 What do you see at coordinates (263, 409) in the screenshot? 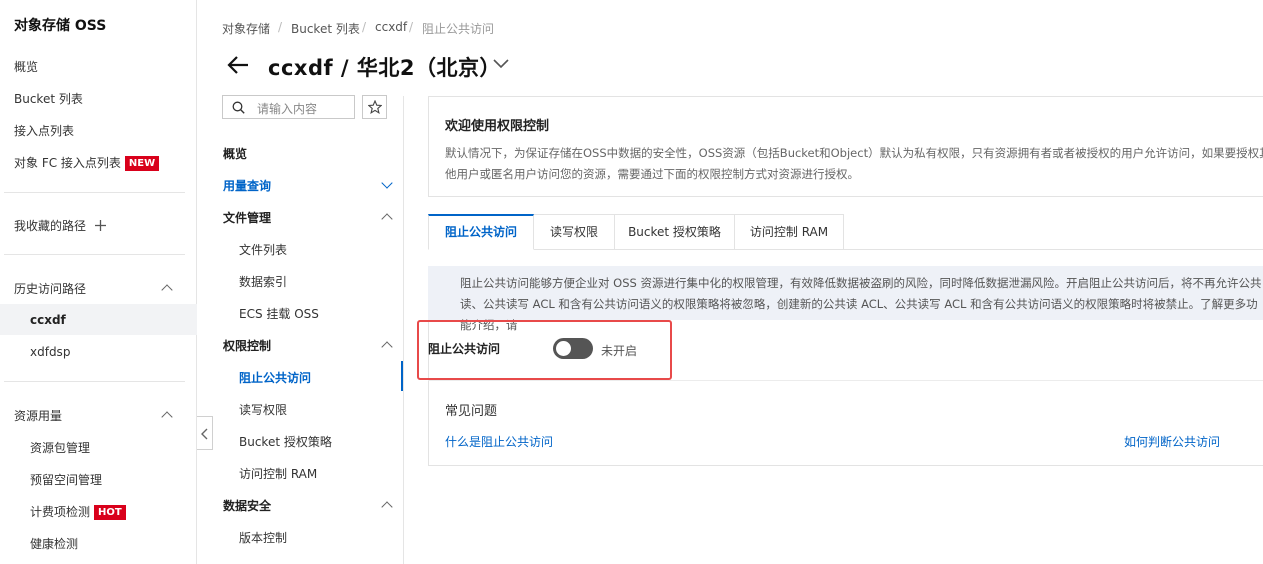
I see `subnav-read-write-permission: 读写权限` at bounding box center [263, 409].